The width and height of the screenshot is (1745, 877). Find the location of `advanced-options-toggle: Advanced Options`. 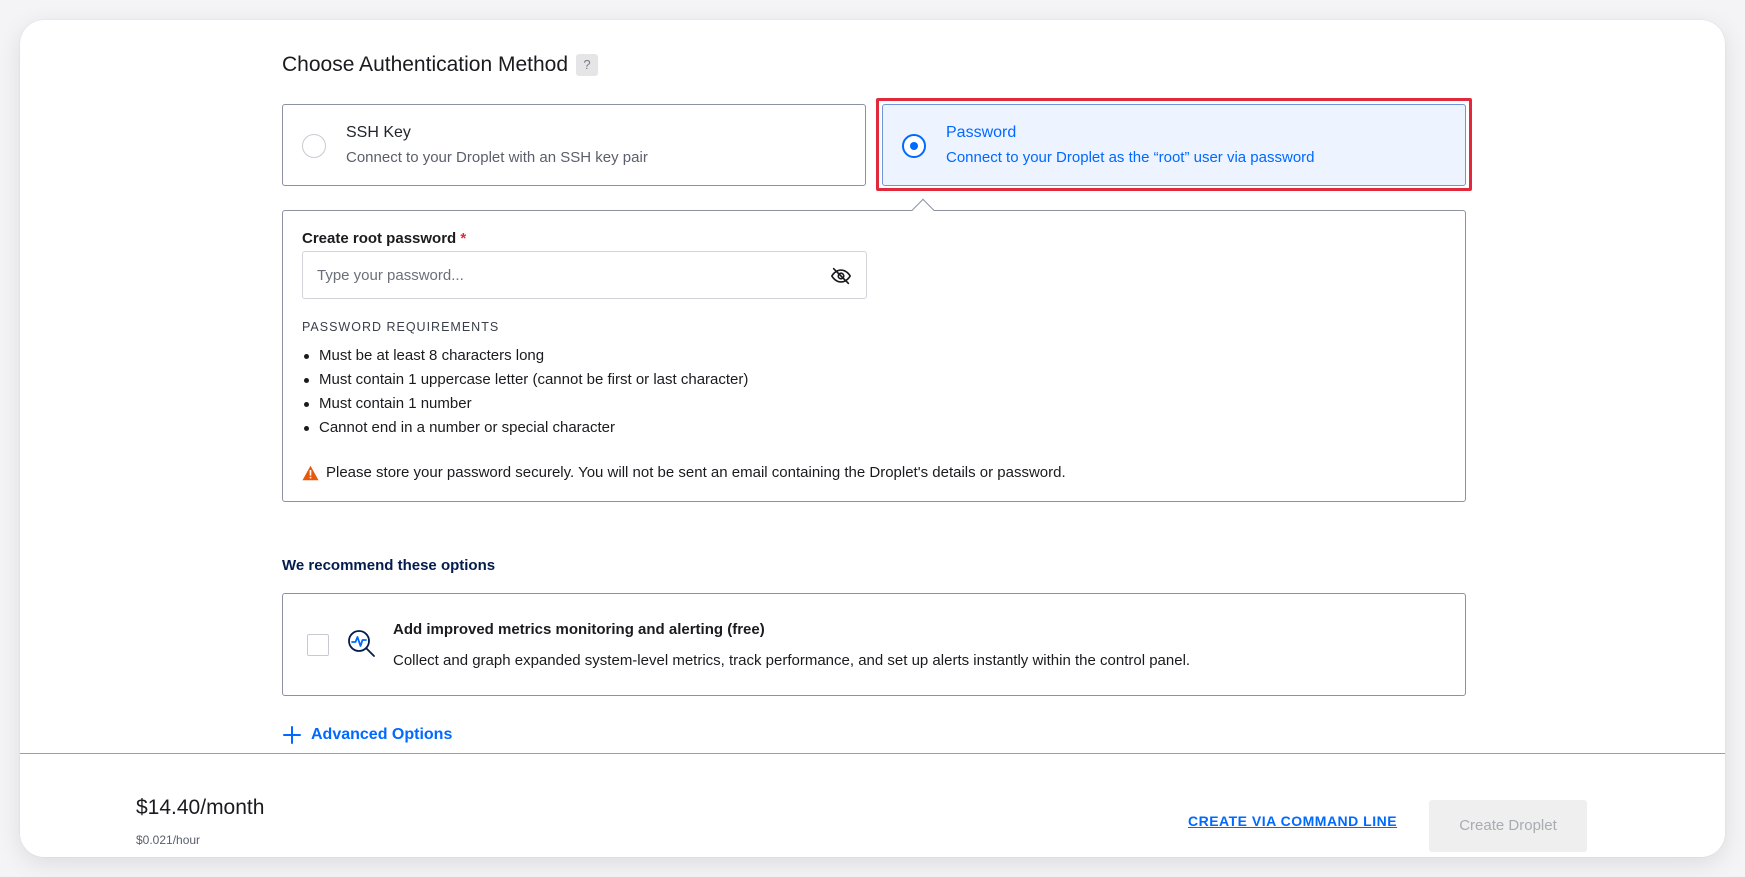

advanced-options-toggle: Advanced Options is located at coordinates (367, 735).